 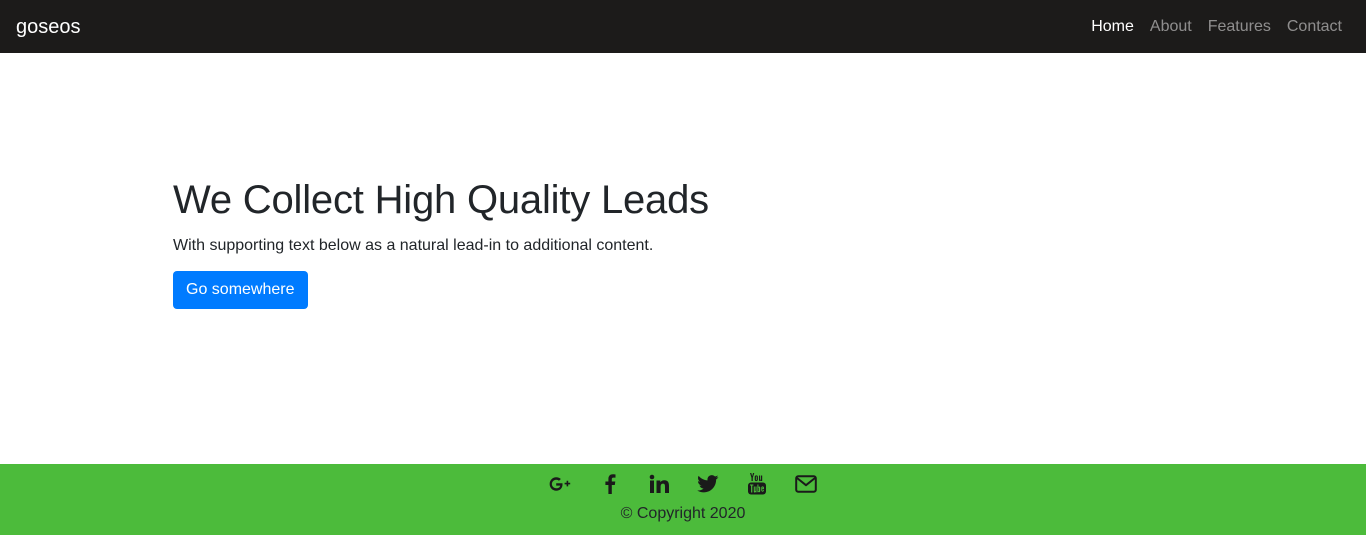 What do you see at coordinates (240, 290) in the screenshot?
I see `go-somewhere-button: Go somewhere` at bounding box center [240, 290].